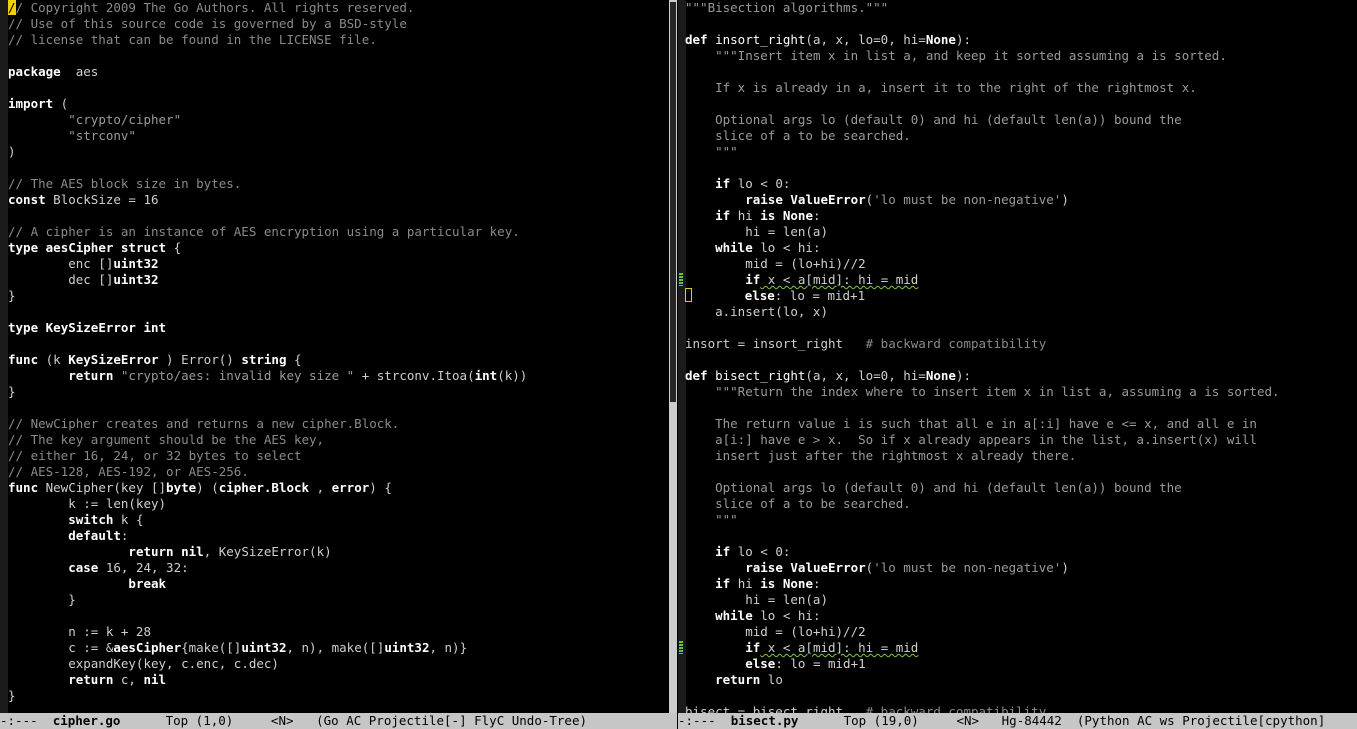  Describe the element at coordinates (940, 375) in the screenshot. I see `keyword-token: None` at that location.